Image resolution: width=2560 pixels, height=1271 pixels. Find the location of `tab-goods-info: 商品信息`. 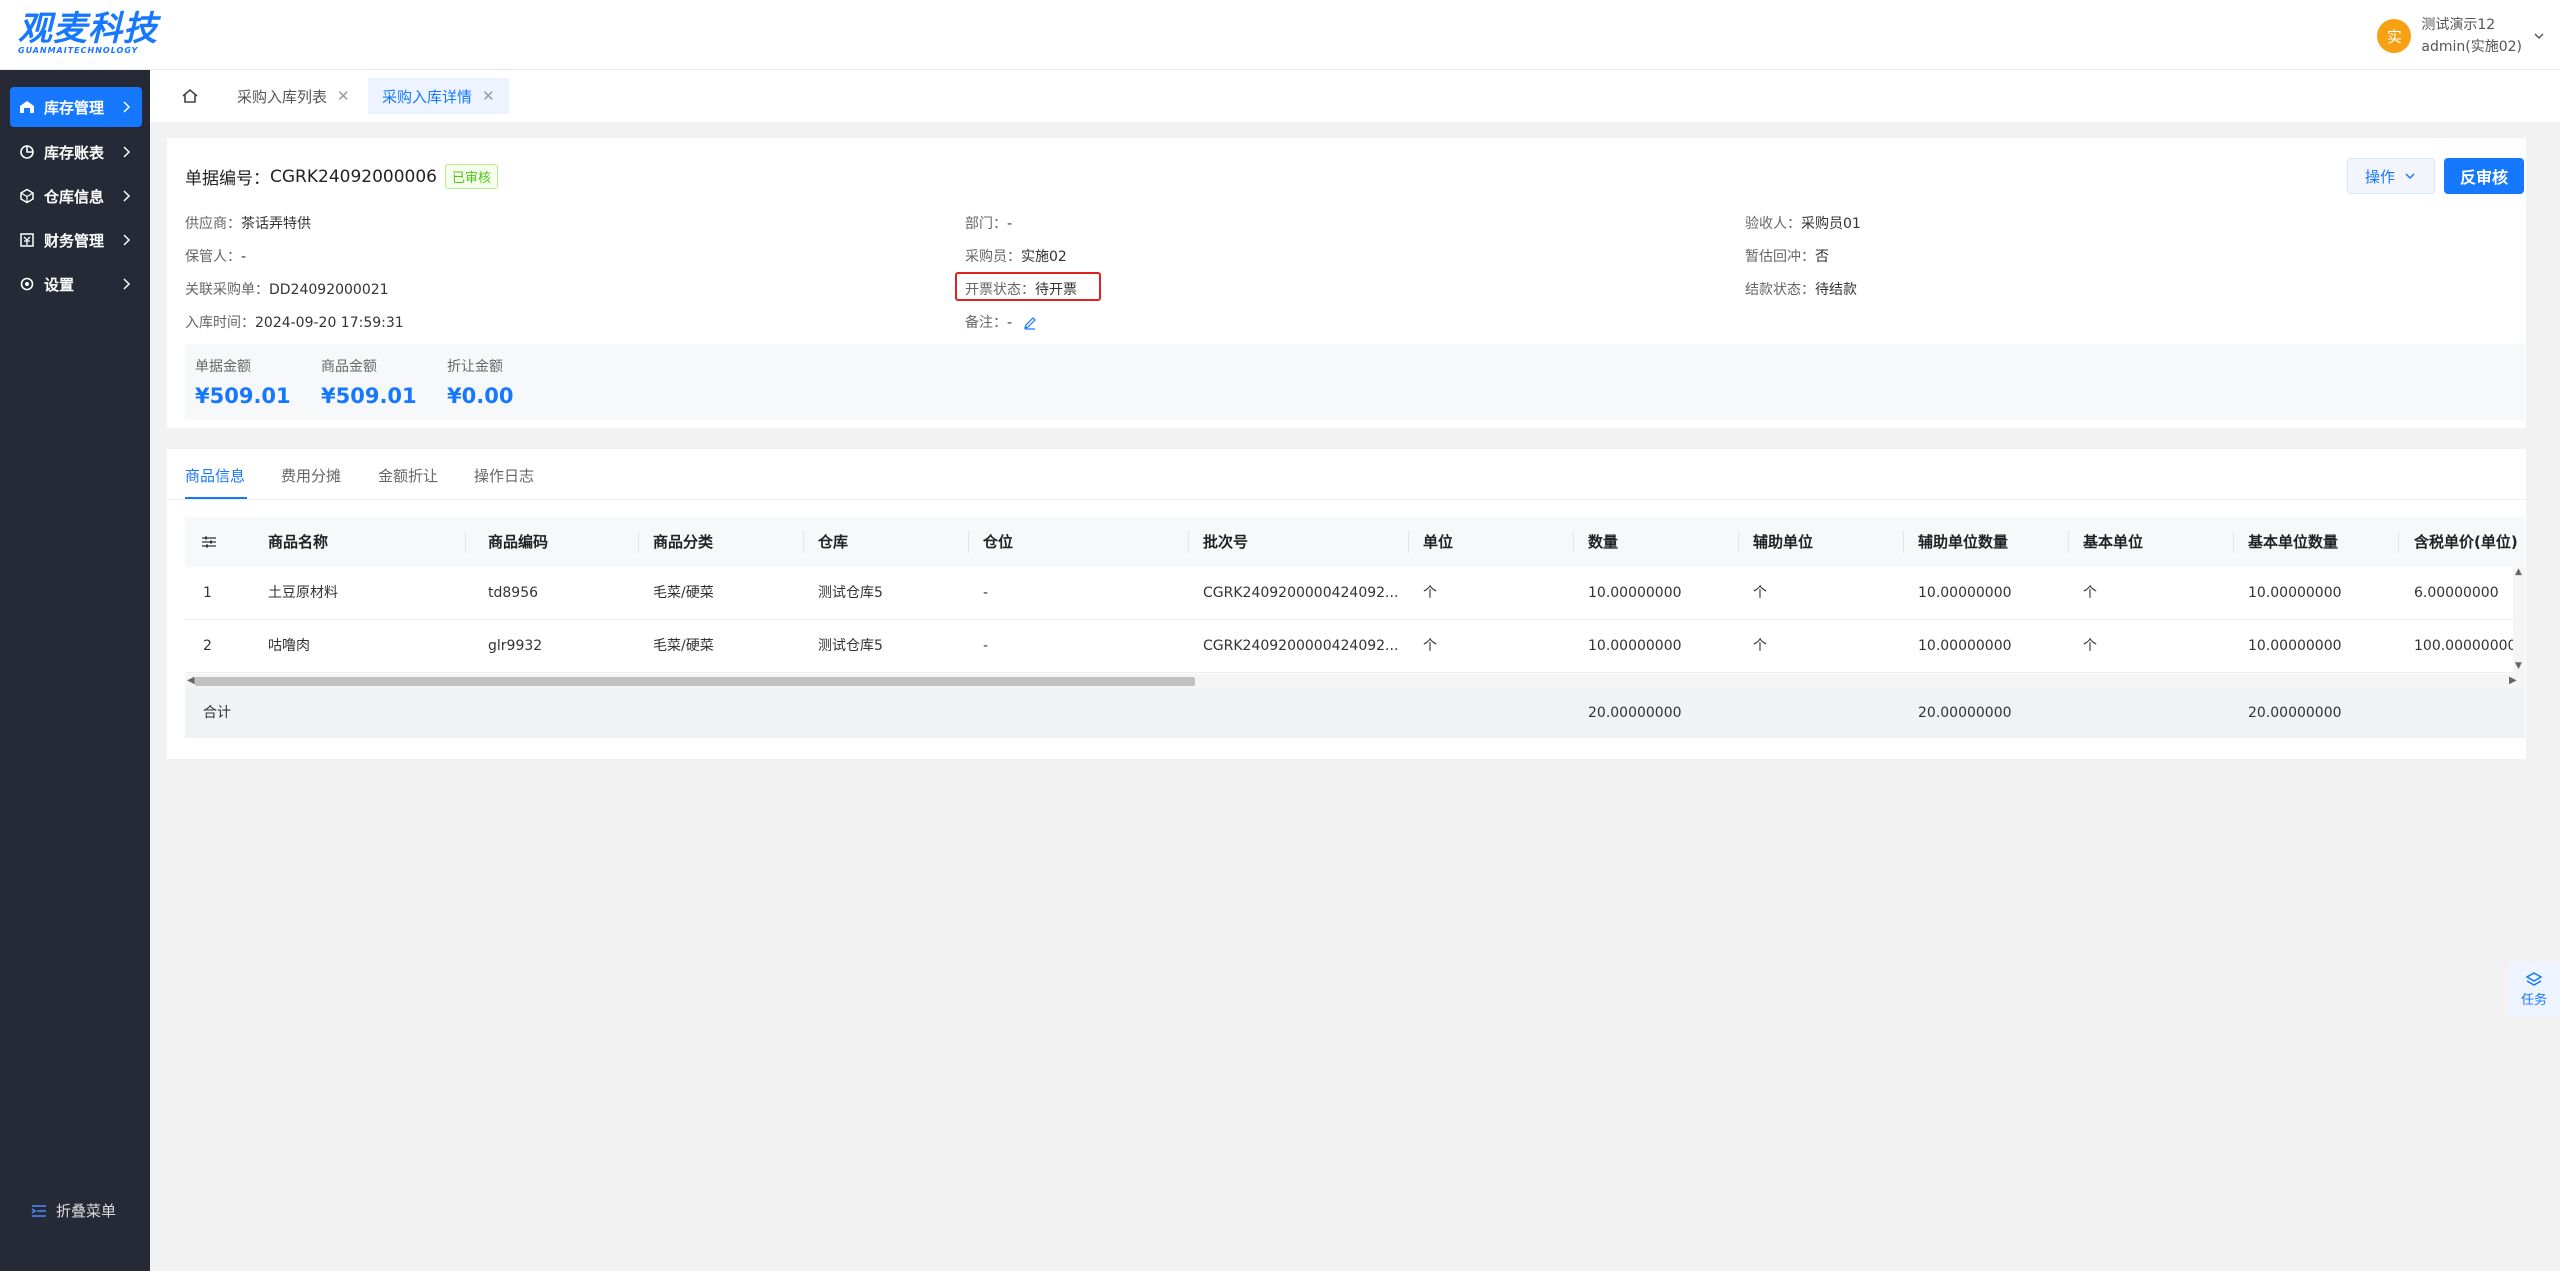

tab-goods-info: 商品信息 is located at coordinates (215, 475).